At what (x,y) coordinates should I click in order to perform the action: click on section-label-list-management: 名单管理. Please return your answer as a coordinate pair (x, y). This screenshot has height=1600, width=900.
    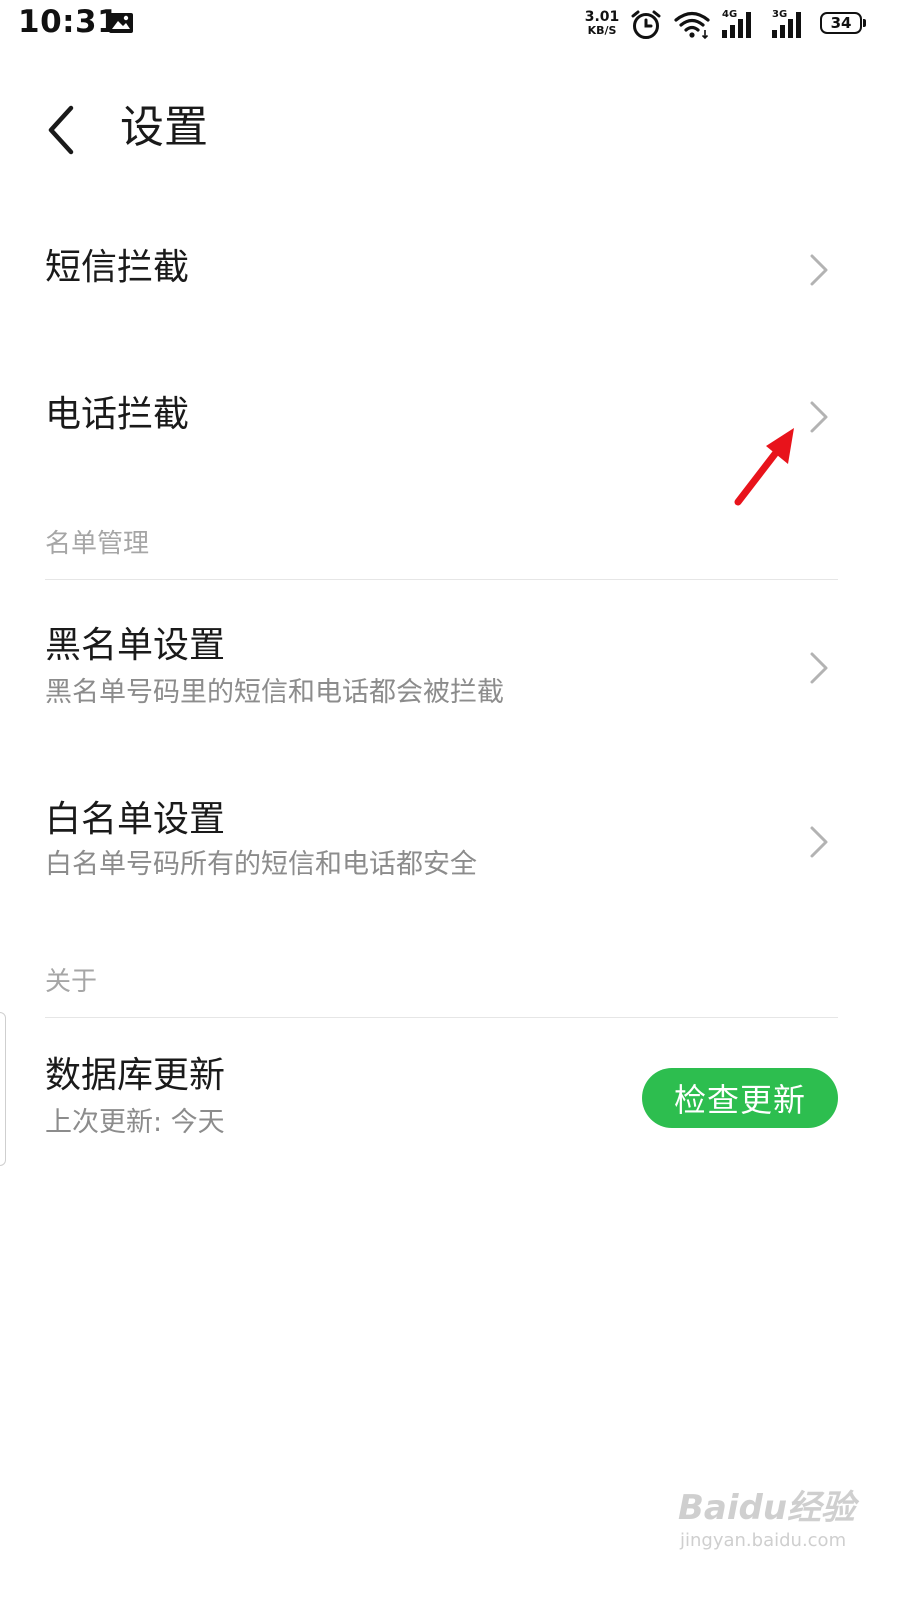
    Looking at the image, I should click on (97, 544).